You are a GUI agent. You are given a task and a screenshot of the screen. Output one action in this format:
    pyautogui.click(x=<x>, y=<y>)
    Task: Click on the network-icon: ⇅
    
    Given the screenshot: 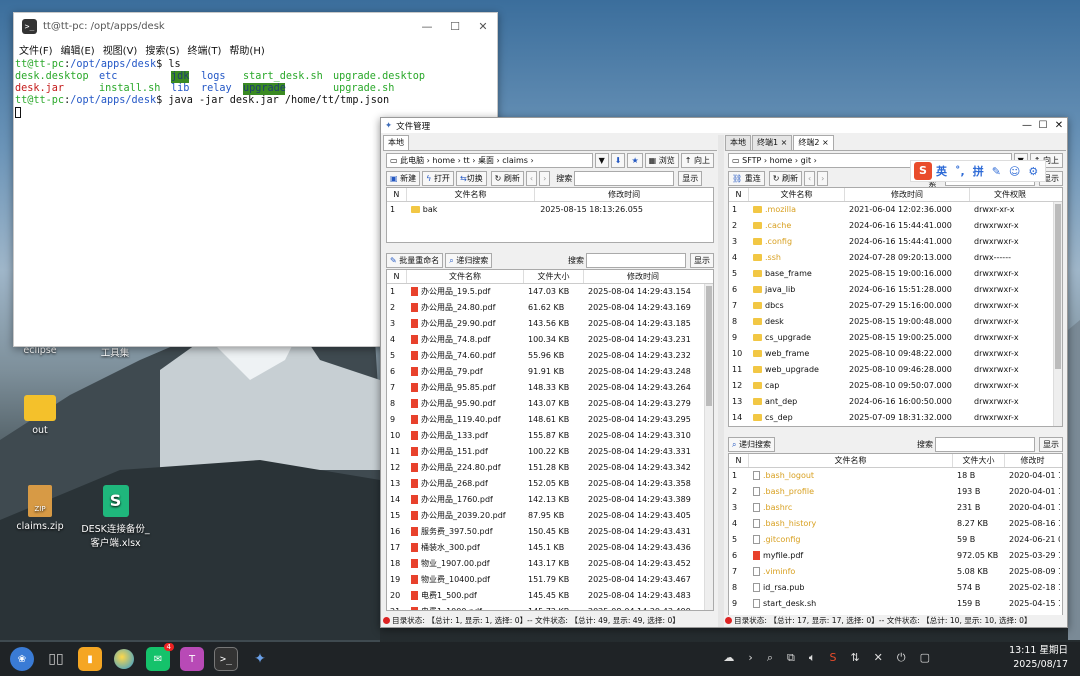 What is the action you would take?
    pyautogui.click(x=854, y=658)
    